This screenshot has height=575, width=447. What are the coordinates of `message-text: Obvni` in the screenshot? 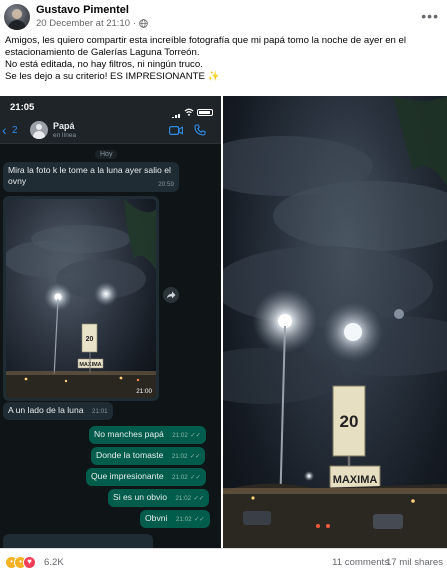 It's located at (156, 518).